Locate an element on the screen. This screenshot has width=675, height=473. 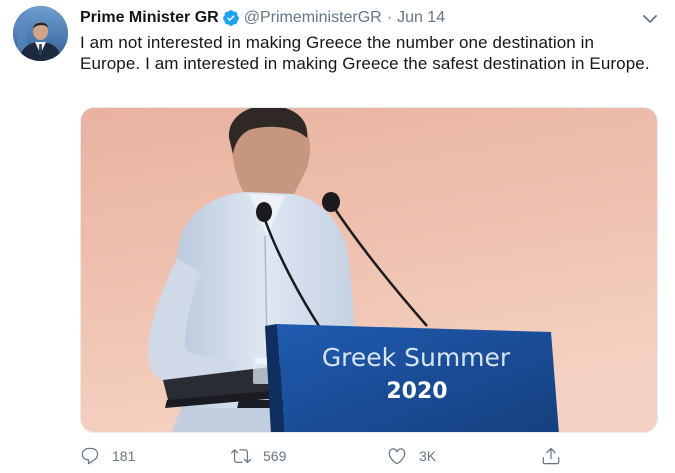
tweet-actions: 181 569 3K is located at coordinates (330, 456).